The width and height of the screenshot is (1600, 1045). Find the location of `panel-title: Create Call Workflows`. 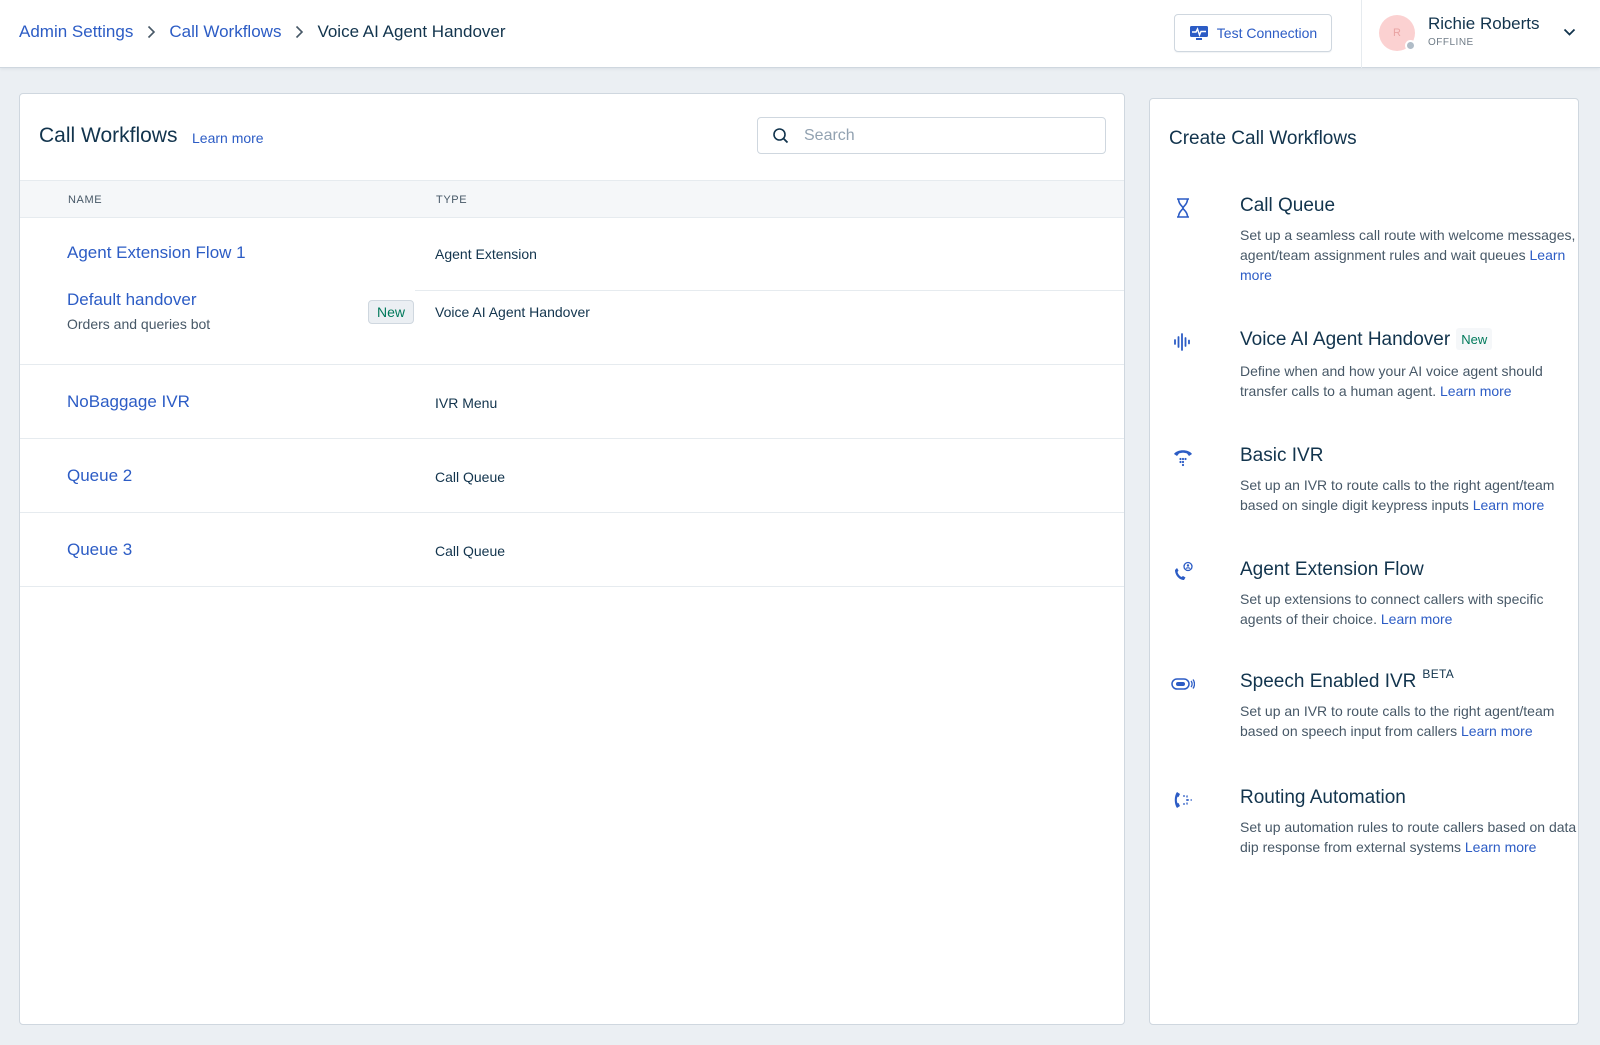

panel-title: Create Call Workflows is located at coordinates (1263, 138).